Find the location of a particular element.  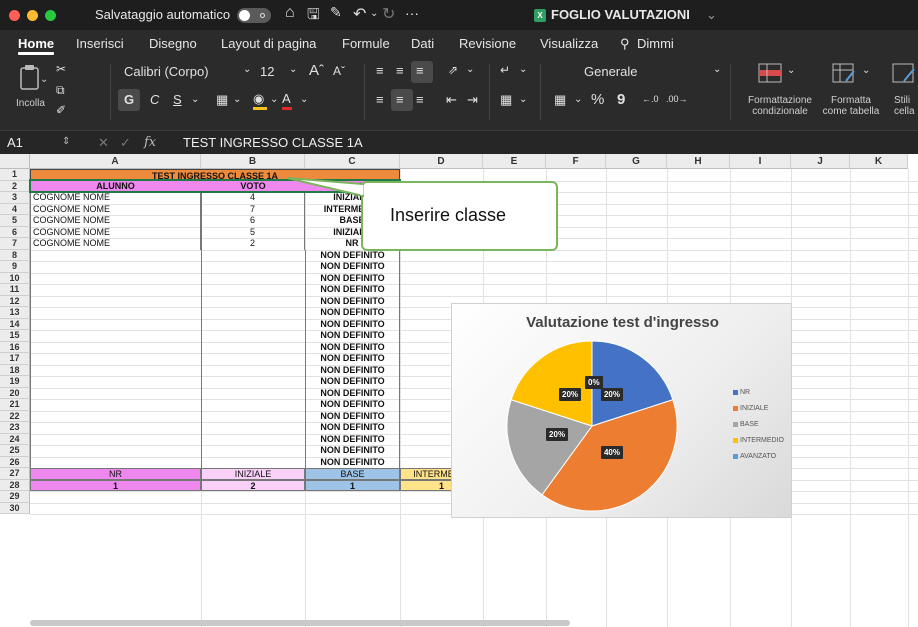

row-header-7: 7 is located at coordinates (15, 244).